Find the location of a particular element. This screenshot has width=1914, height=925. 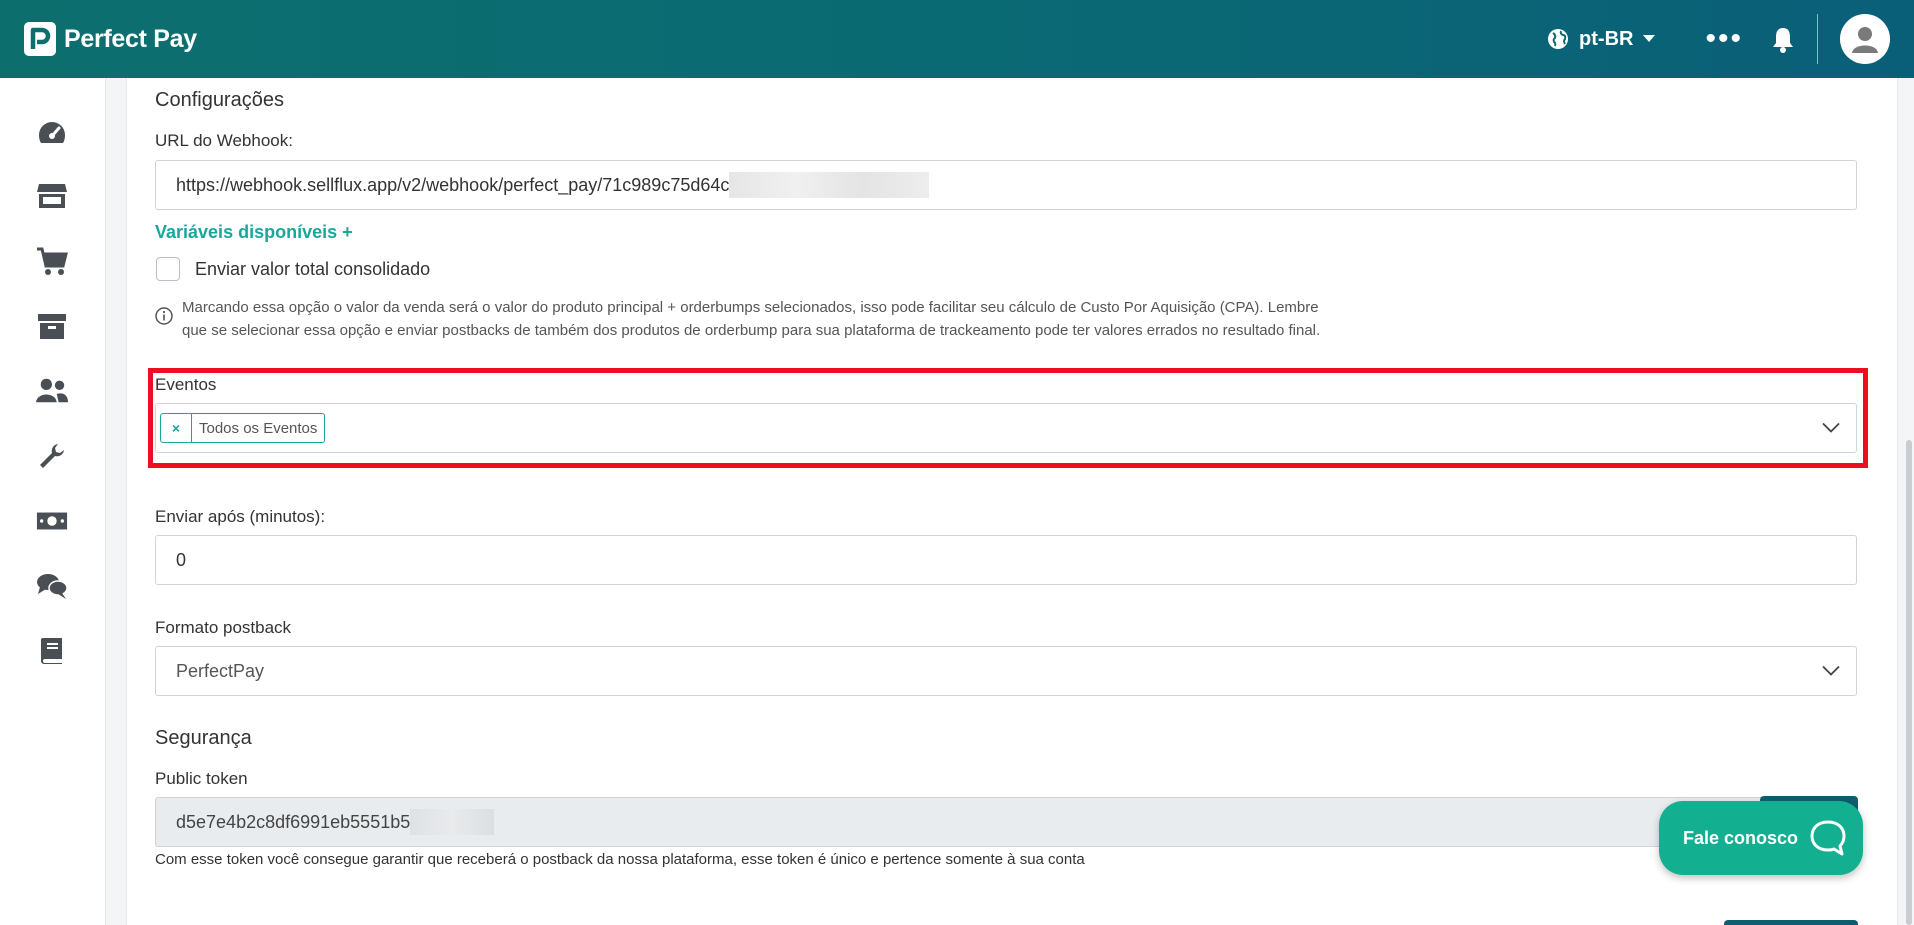

money-icon is located at coordinates (52, 521).